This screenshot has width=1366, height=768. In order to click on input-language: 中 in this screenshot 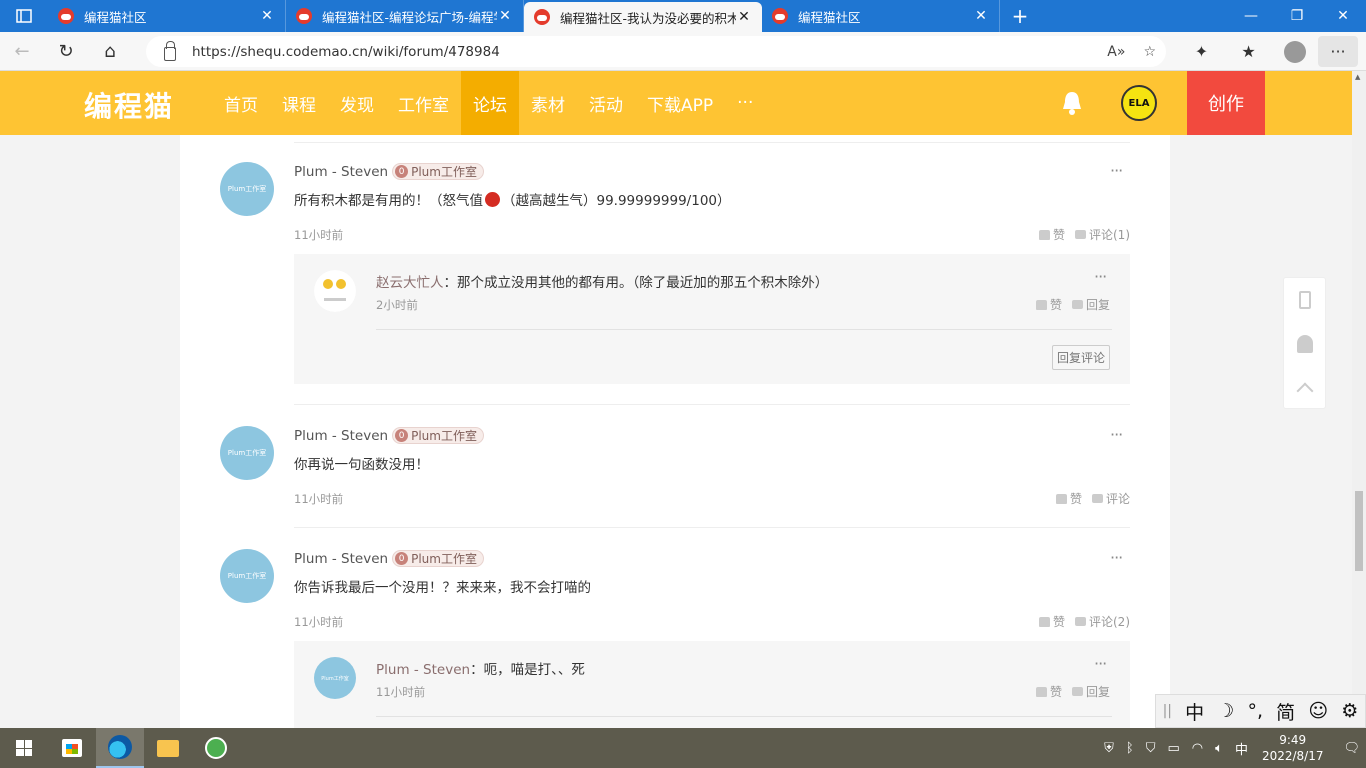, I will do `click(1241, 748)`.